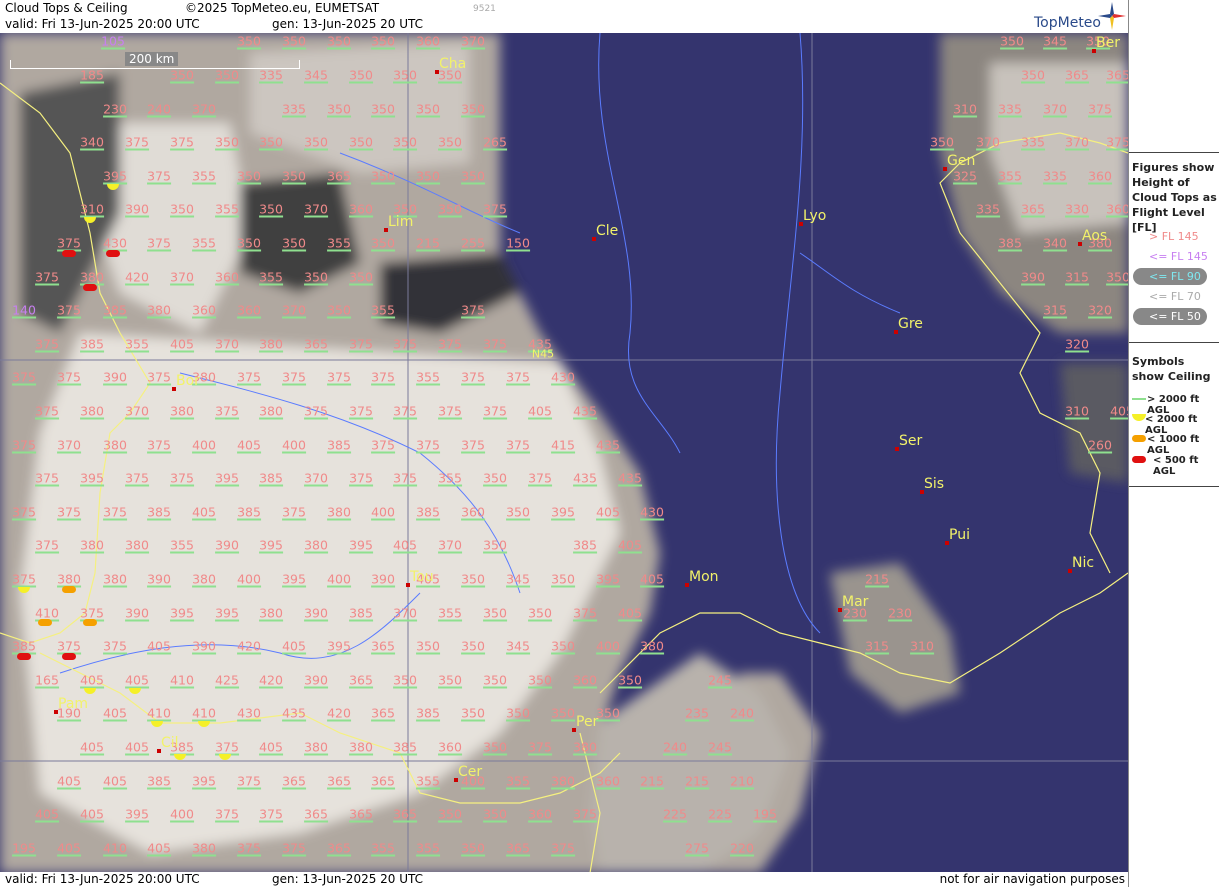 The height and width of the screenshot is (887, 1219). Describe the element at coordinates (316, 75) in the screenshot. I see `flight-level-label: 345` at that location.